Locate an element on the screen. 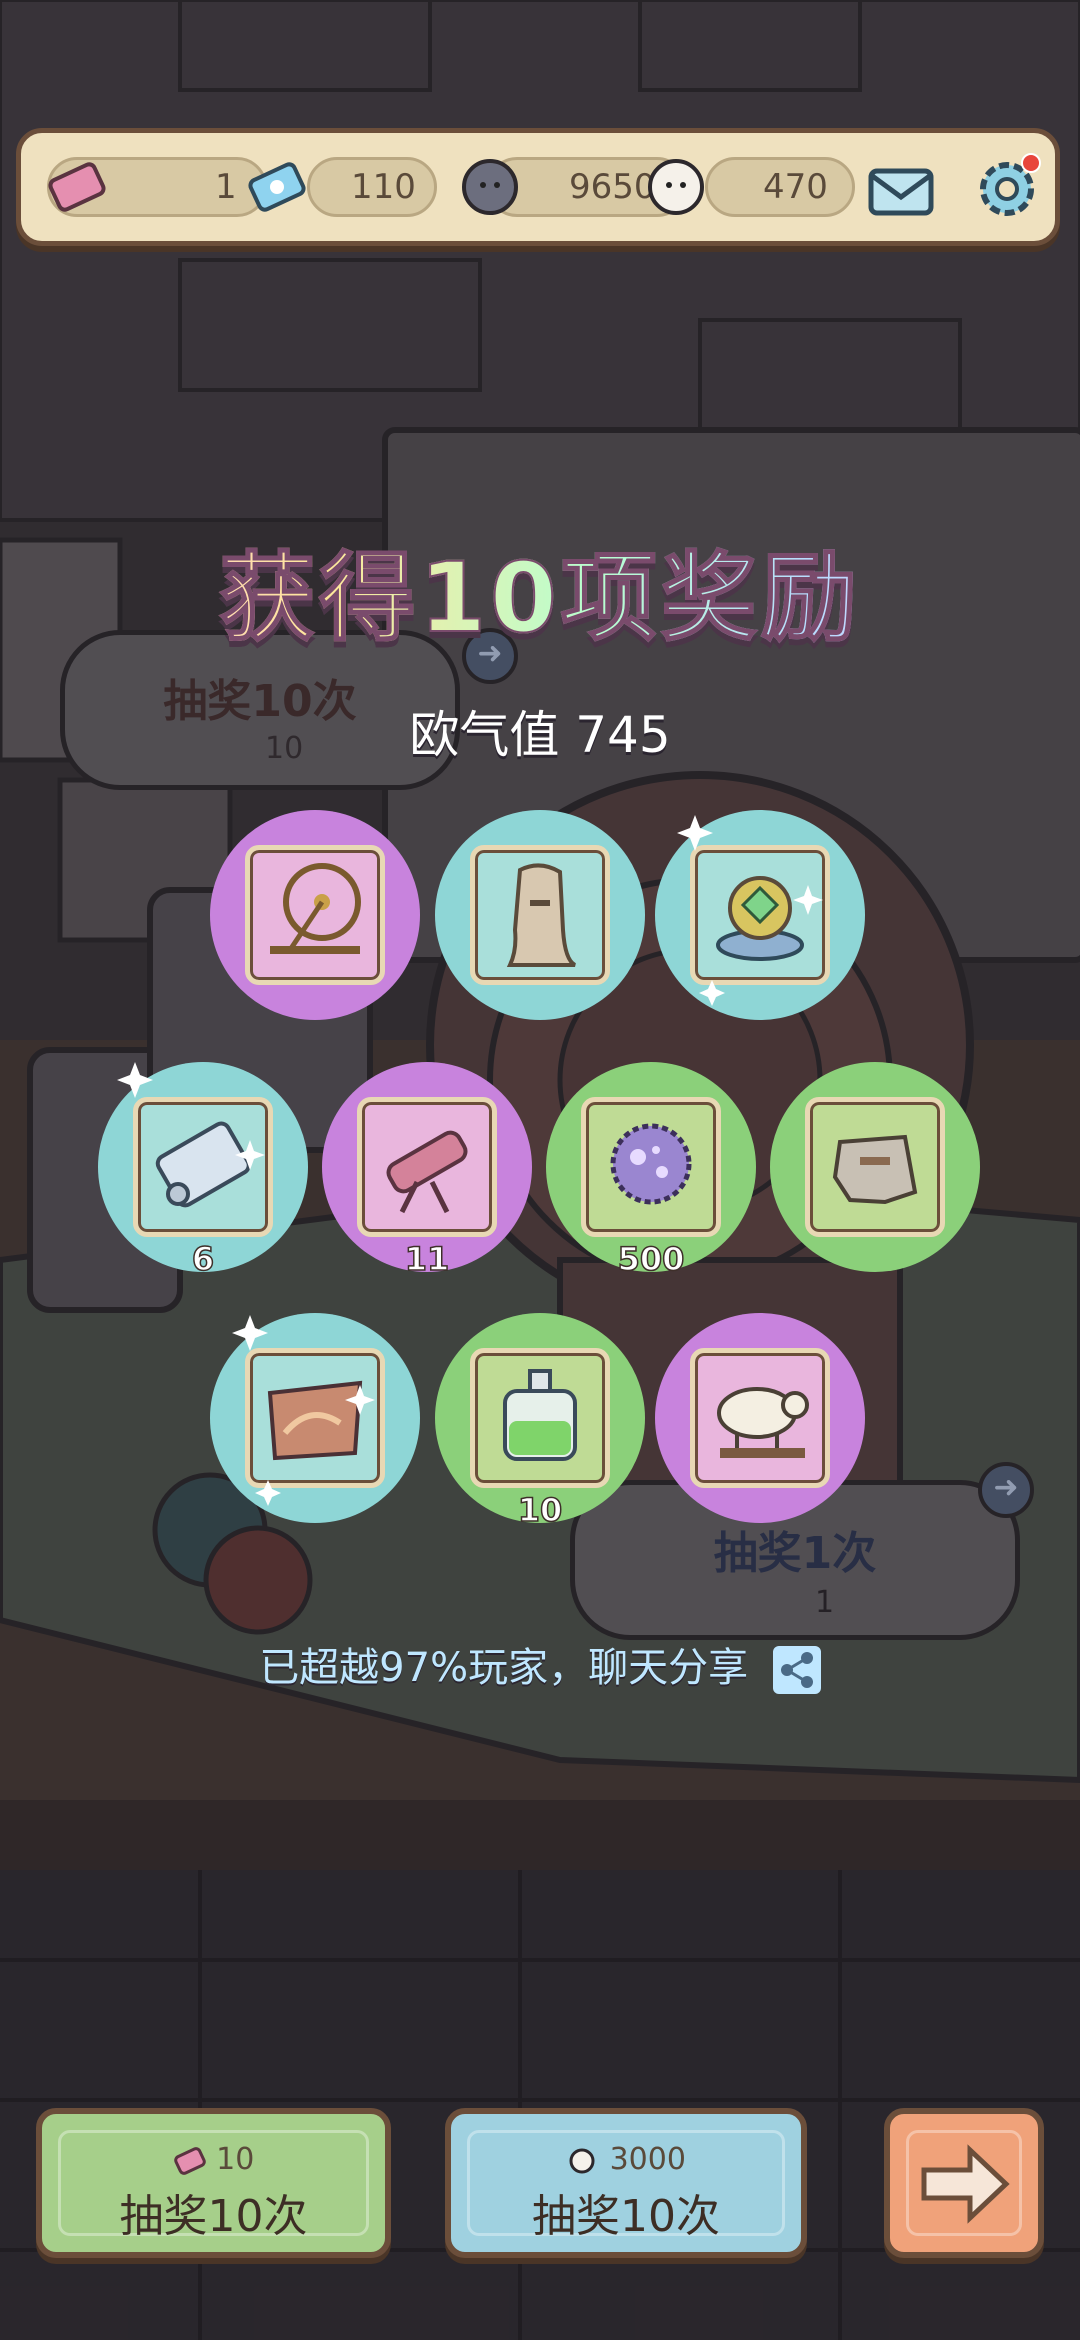 The width and height of the screenshot is (1080, 2340). arrow-right-icon is located at coordinates (965, 2184).